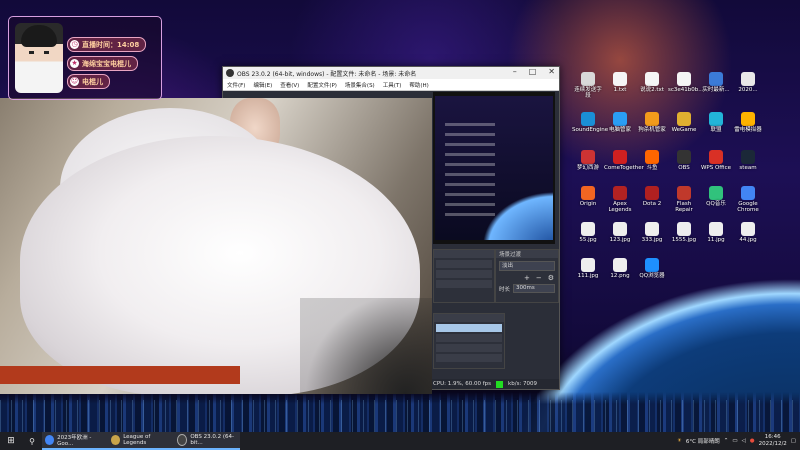 The width and height of the screenshot is (800, 450). Describe the element at coordinates (322, 85) in the screenshot. I see `menu-profile: 配置文件(P)` at that location.